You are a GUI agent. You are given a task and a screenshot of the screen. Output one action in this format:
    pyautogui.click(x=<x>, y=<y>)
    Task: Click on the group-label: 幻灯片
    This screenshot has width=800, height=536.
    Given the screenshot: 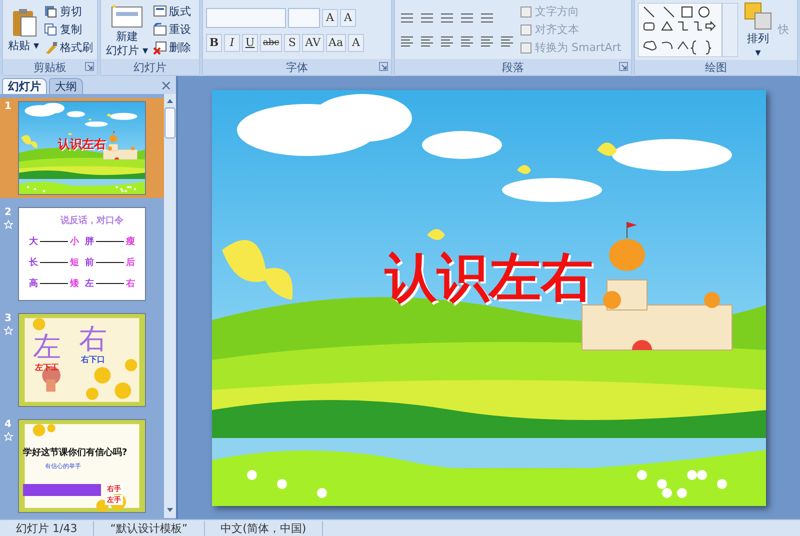 What is the action you would take?
    pyautogui.click(x=150, y=67)
    